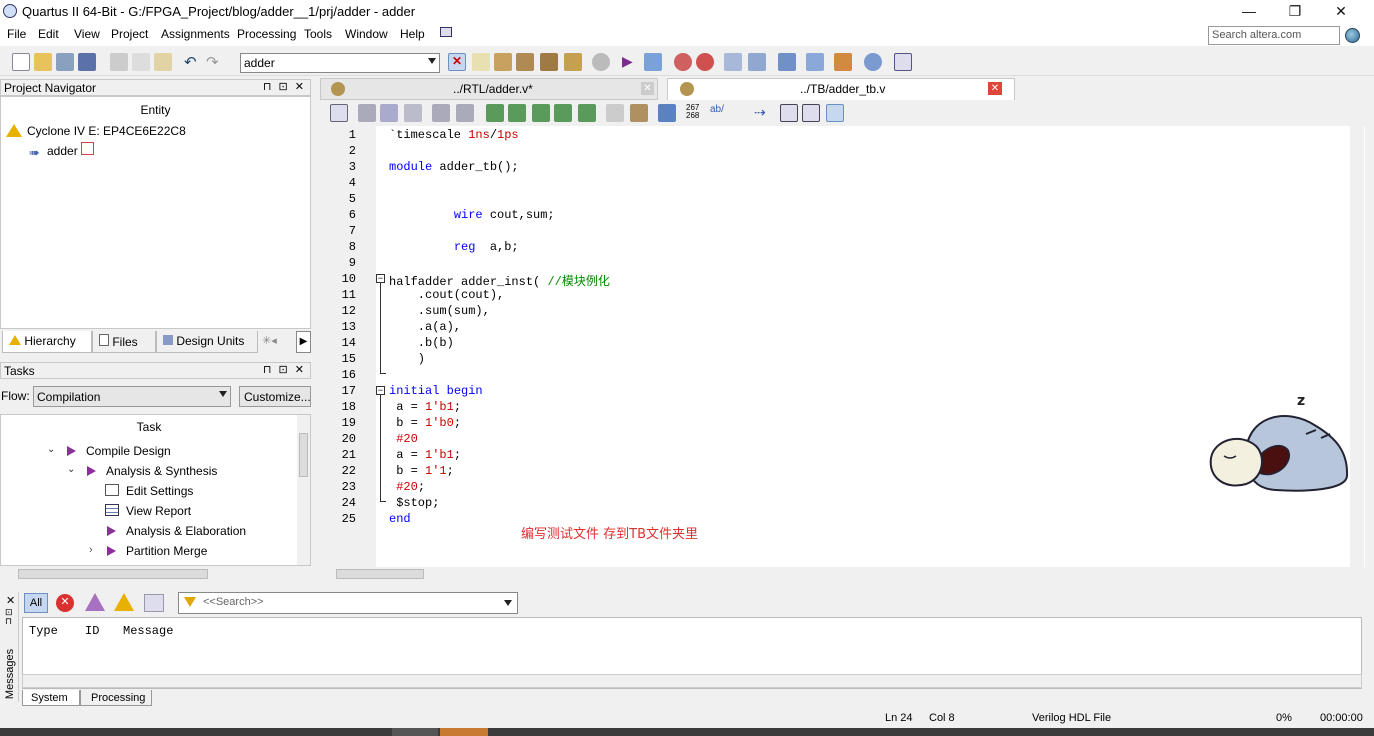 This screenshot has width=1374, height=736. What do you see at coordinates (903, 62) in the screenshot?
I see `feedback-icon` at bounding box center [903, 62].